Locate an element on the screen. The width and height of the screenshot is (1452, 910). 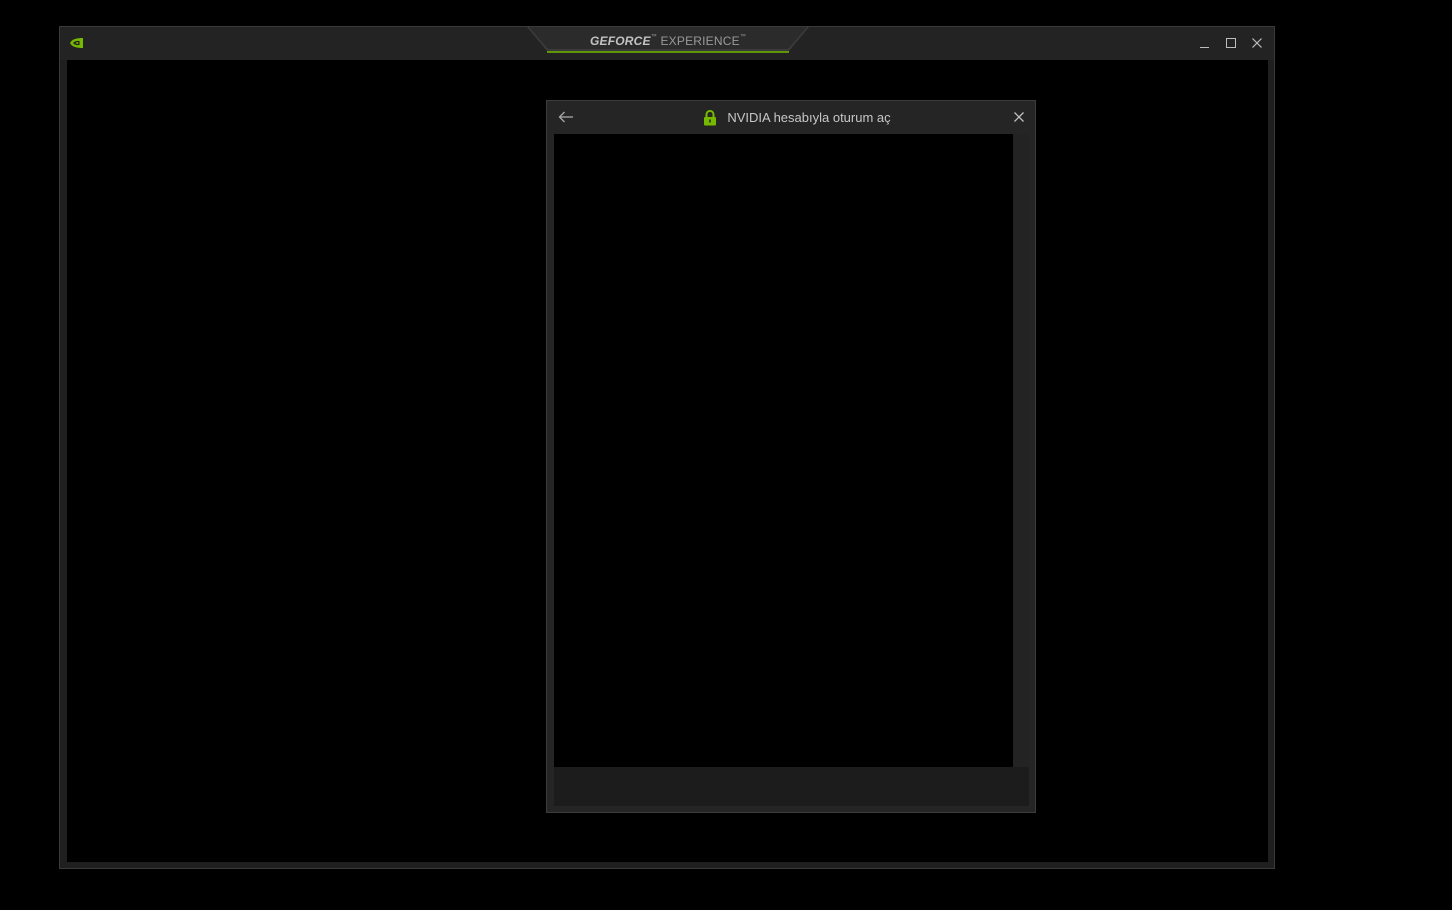
dialog-header: NVIDIA hesabıyla oturum aç is located at coordinates (791, 117).